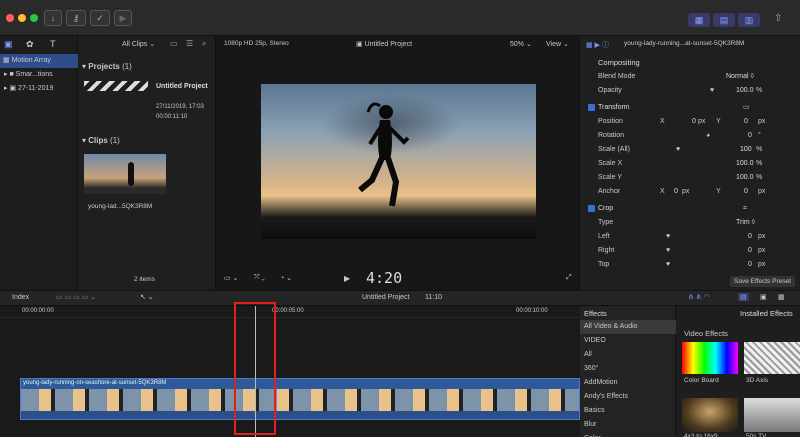  What do you see at coordinates (781, 297) in the screenshot?
I see `transitions-icon: ▦` at bounding box center [781, 297].